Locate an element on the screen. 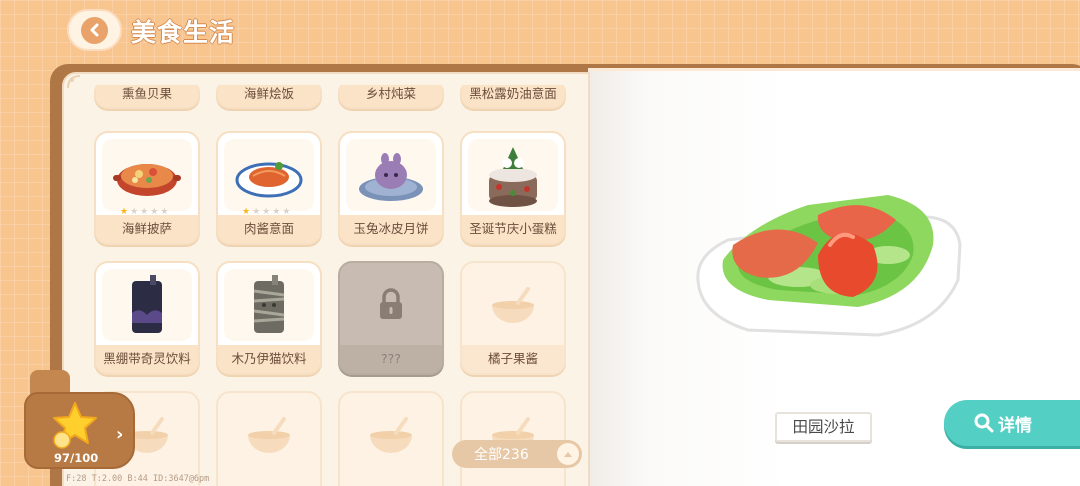 Image resolution: width=1080 pixels, height=486 pixels. recipe-card: 海鲜烩饭 is located at coordinates (269, 97).